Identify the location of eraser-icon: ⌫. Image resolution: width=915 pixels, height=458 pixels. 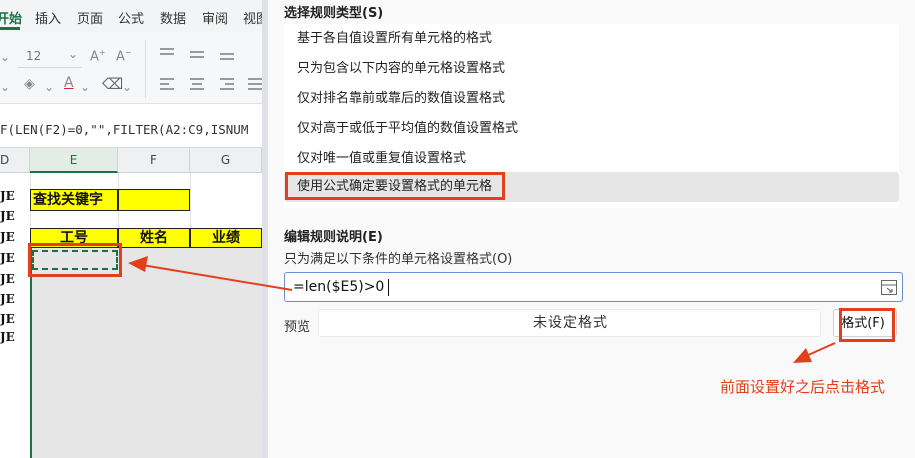
(112, 84).